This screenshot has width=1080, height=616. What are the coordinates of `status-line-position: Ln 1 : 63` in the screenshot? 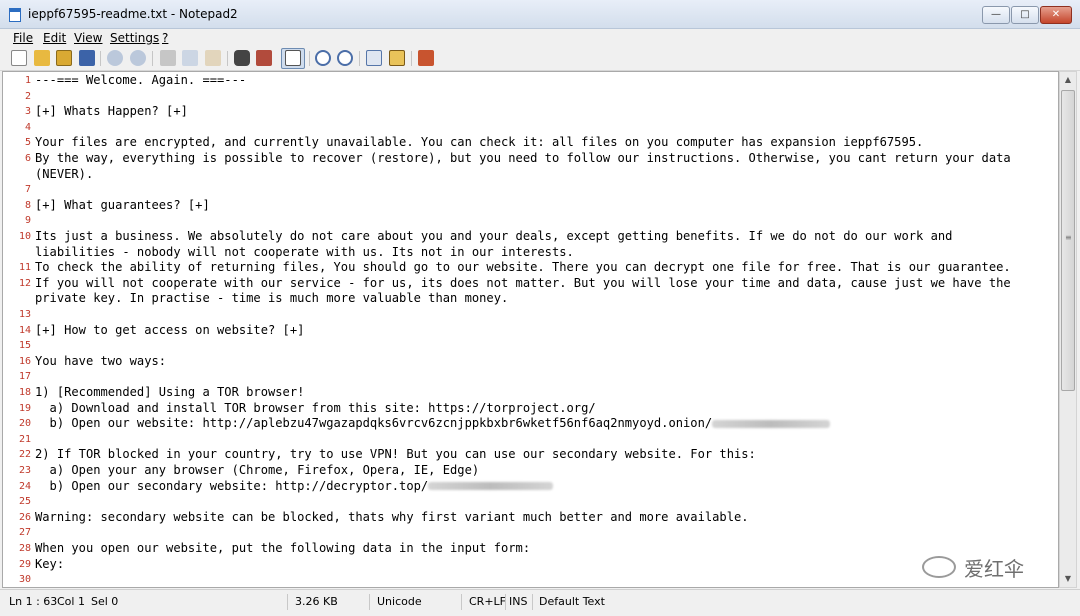 It's located at (33, 601).